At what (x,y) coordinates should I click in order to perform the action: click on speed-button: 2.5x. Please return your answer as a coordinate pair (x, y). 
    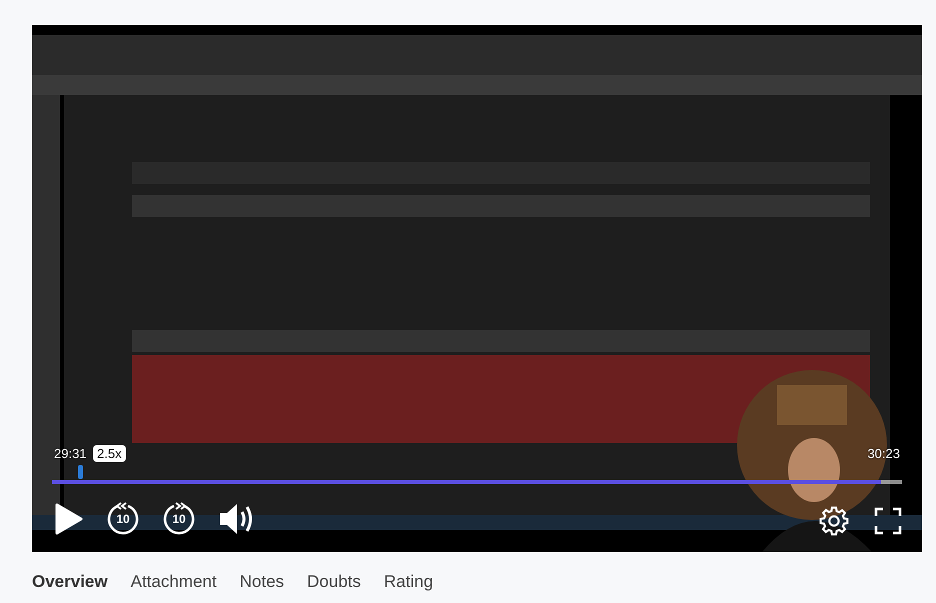
    Looking at the image, I should click on (109, 453).